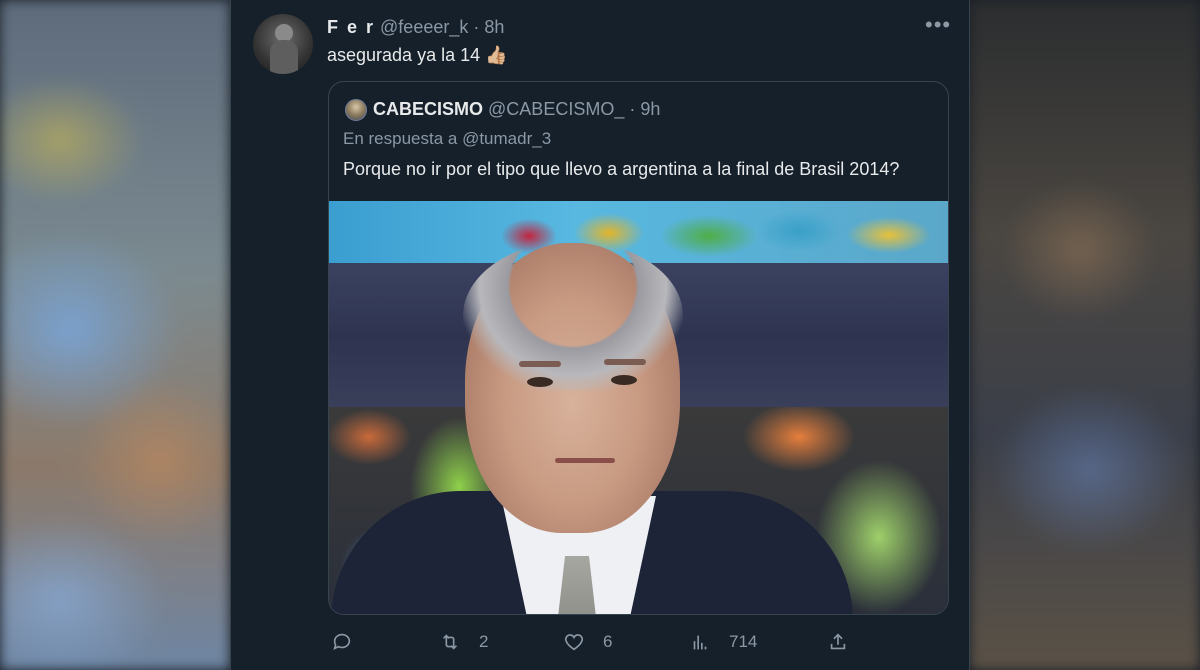  Describe the element at coordinates (624, 380) in the screenshot. I see `photo-right-eye` at that location.